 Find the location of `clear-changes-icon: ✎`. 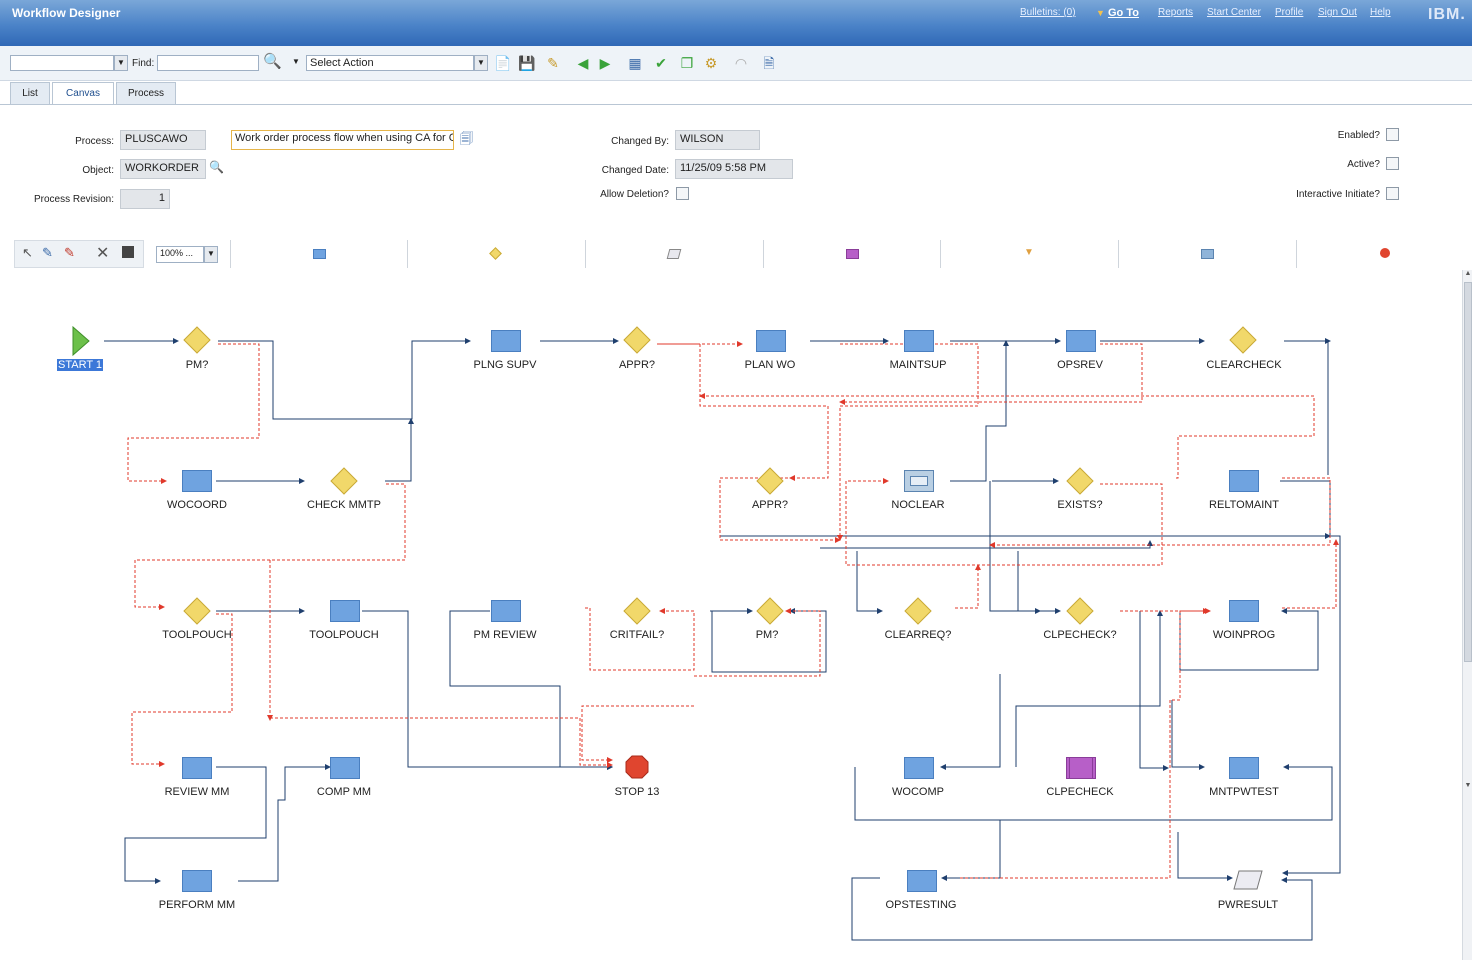

clear-changes-icon: ✎ is located at coordinates (553, 63).